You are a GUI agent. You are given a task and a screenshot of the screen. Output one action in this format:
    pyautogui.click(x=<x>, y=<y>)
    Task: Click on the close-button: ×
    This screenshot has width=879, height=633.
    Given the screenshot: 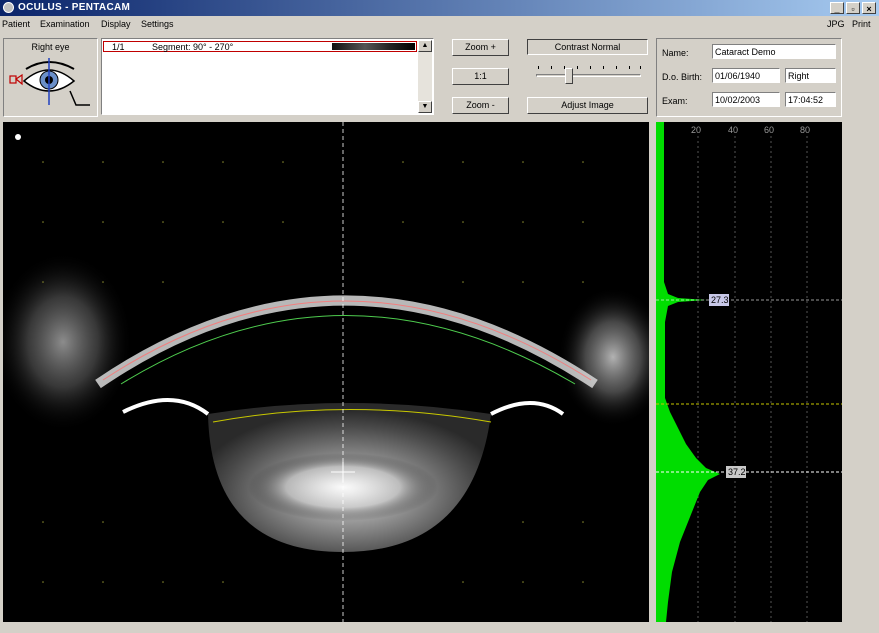 What is the action you would take?
    pyautogui.click(x=869, y=8)
    